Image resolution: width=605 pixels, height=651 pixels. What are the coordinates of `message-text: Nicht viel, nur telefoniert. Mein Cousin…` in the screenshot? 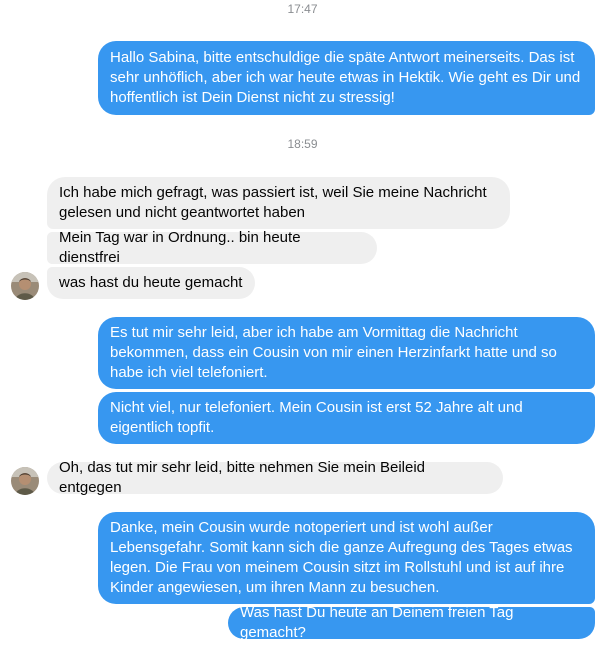 It's located at (316, 417).